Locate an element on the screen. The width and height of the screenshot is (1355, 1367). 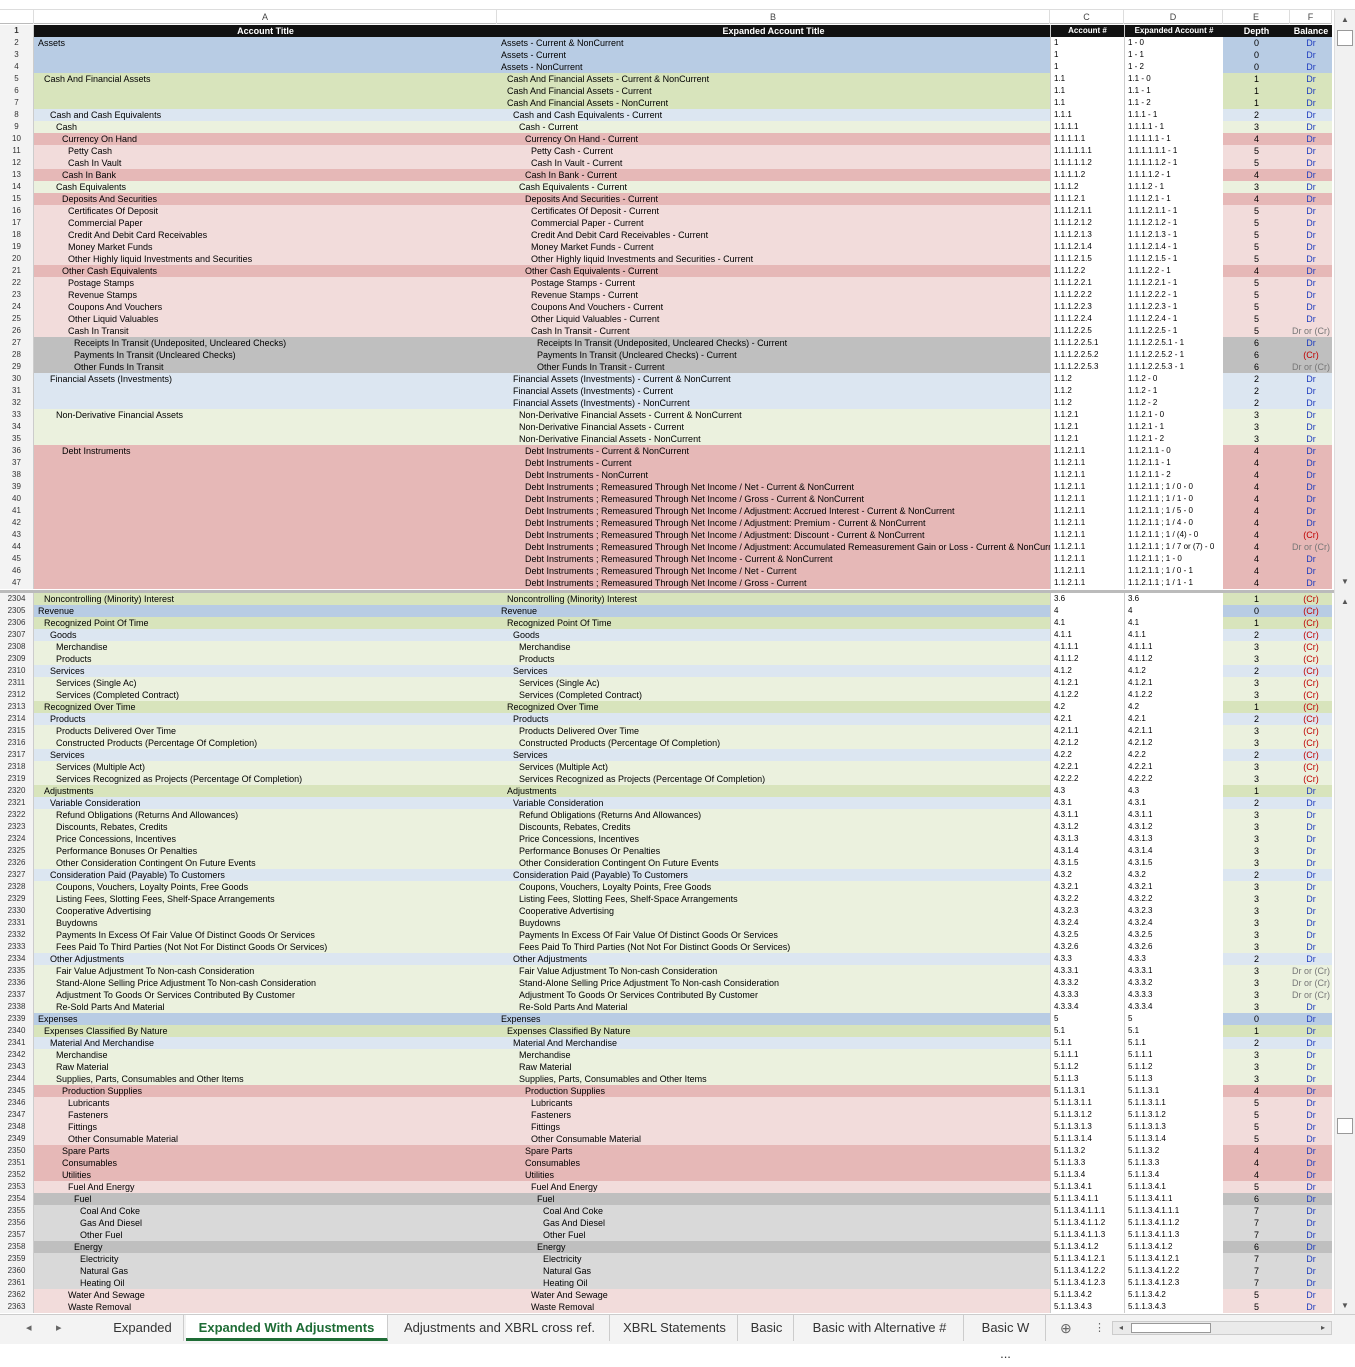
cell-account-number: 5.1.1.3.4.1.1.3 is located at coordinates (1087, 1235).